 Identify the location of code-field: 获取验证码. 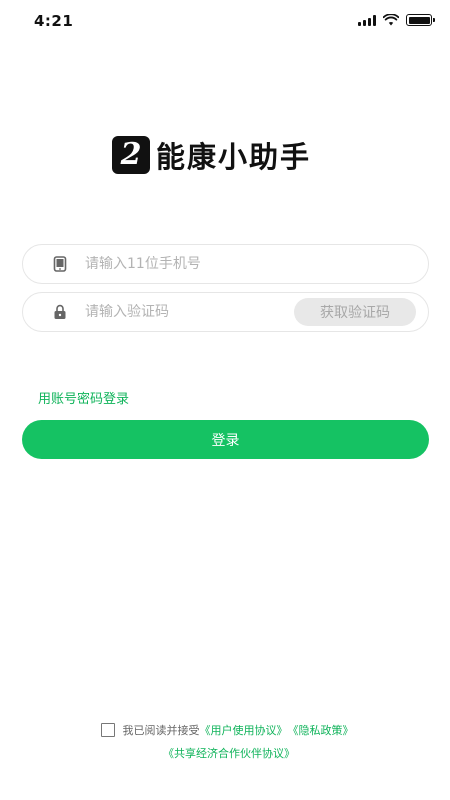
(225, 312).